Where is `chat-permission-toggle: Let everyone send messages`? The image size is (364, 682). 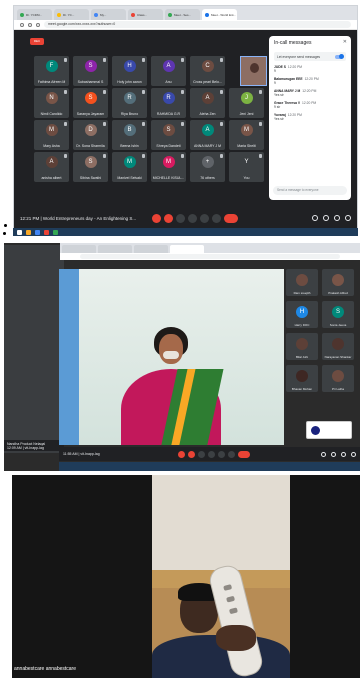
chat-permission-toggle: Let everyone send messages is located at coordinates (310, 56).